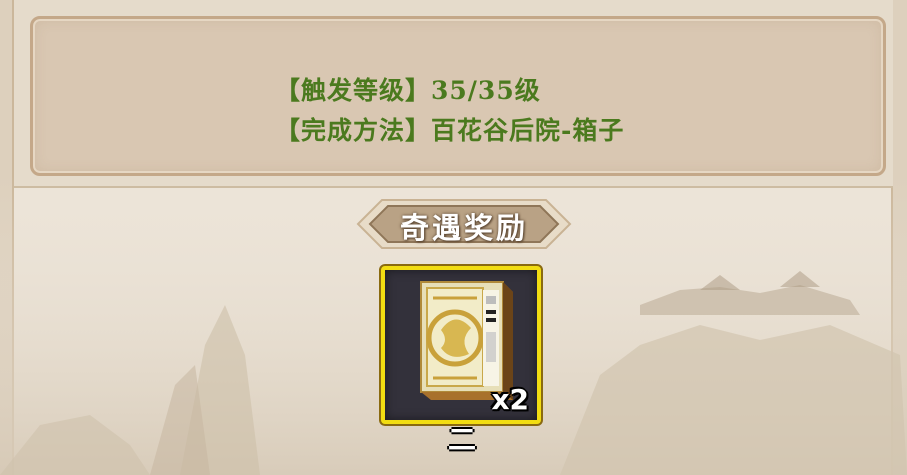  I want to click on completion-method-label: 【完成方法】, so click(353, 130).